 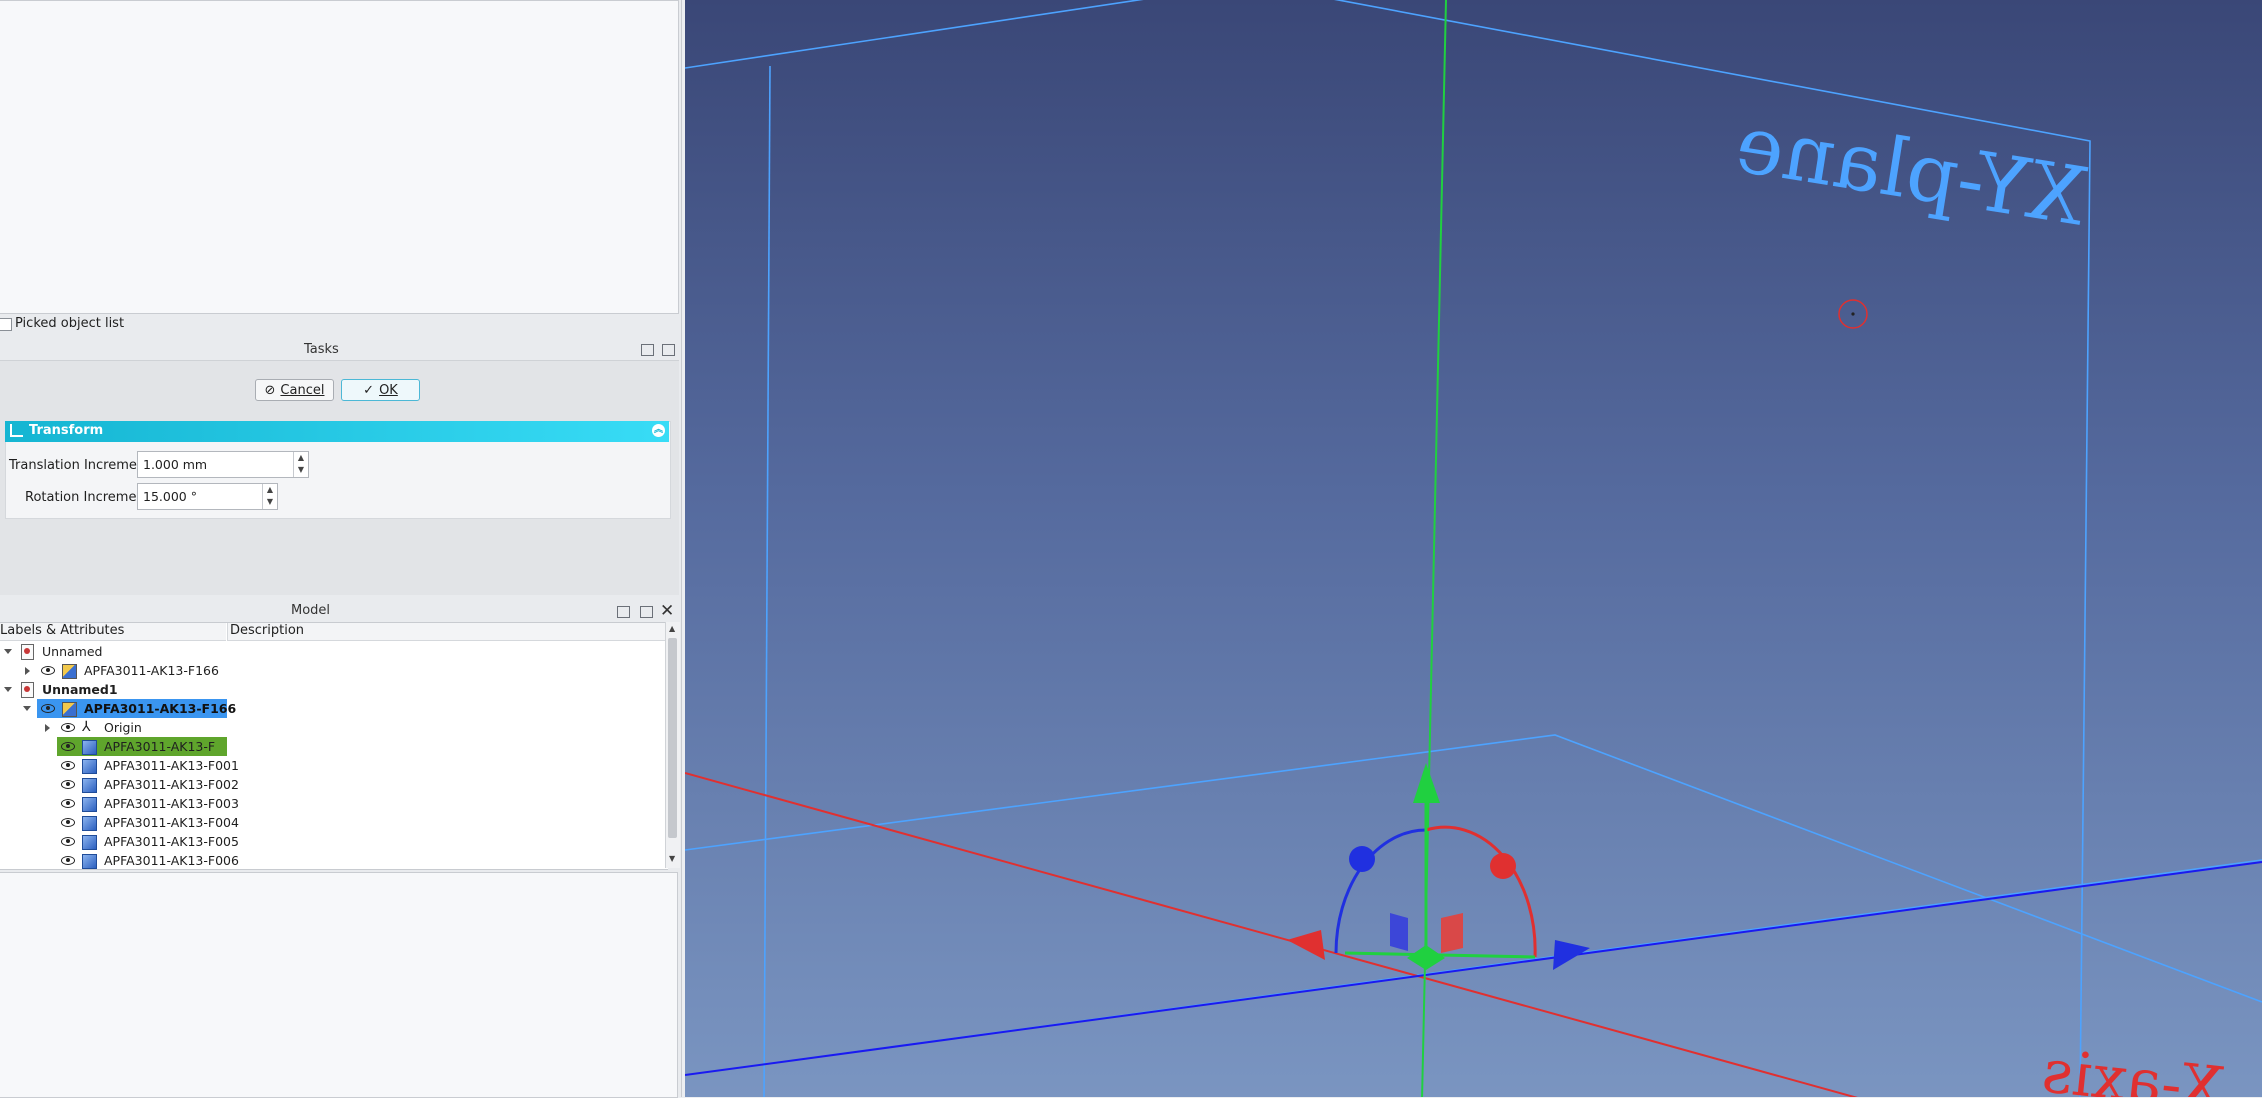 What do you see at coordinates (171, 841) in the screenshot?
I see `tree-item-label: APFA3011-AK13-F005` at bounding box center [171, 841].